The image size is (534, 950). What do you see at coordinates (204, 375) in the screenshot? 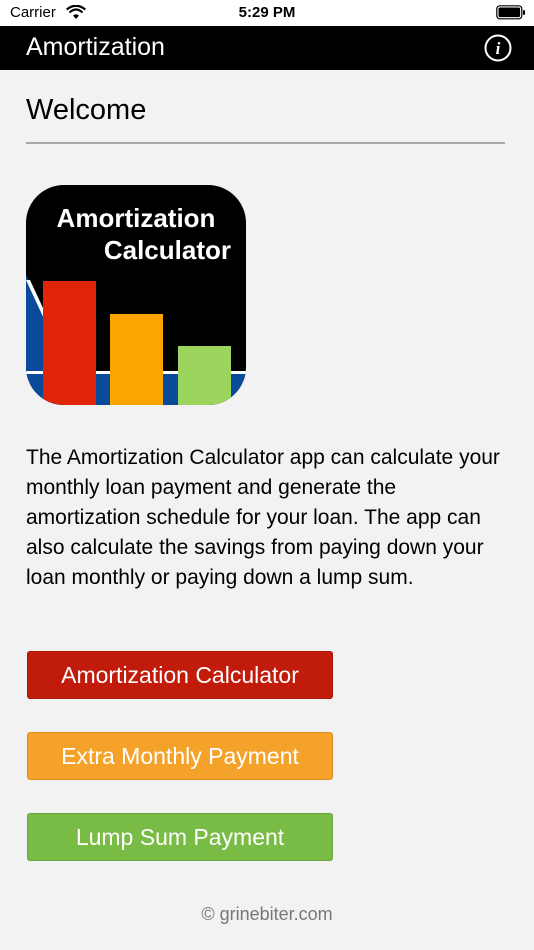
I see `logo-bar-green` at bounding box center [204, 375].